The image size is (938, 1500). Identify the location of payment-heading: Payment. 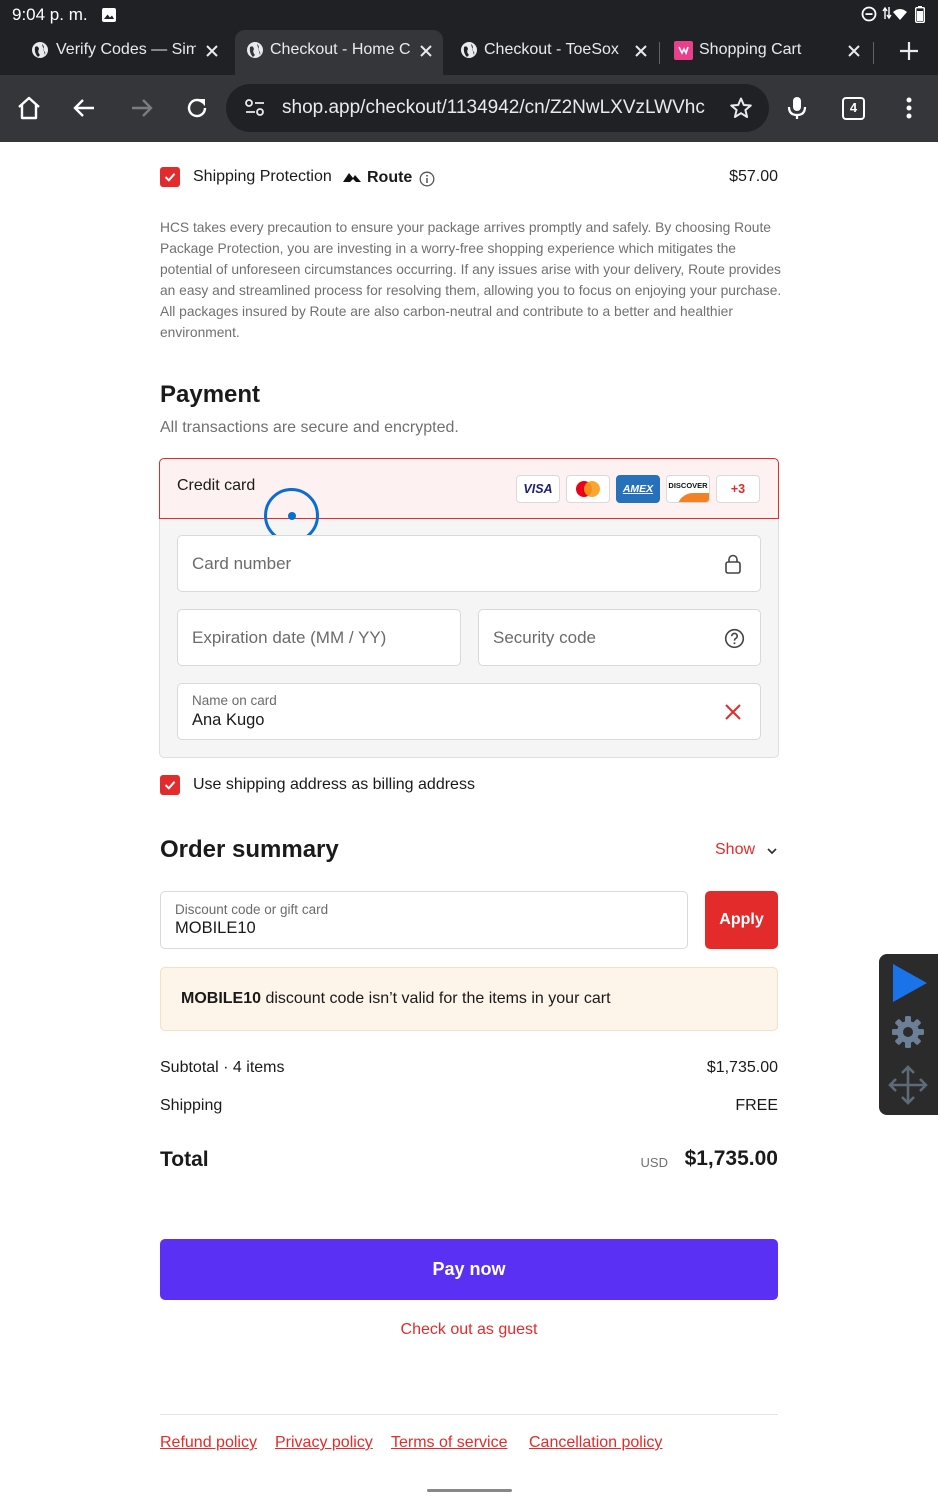
(210, 394).